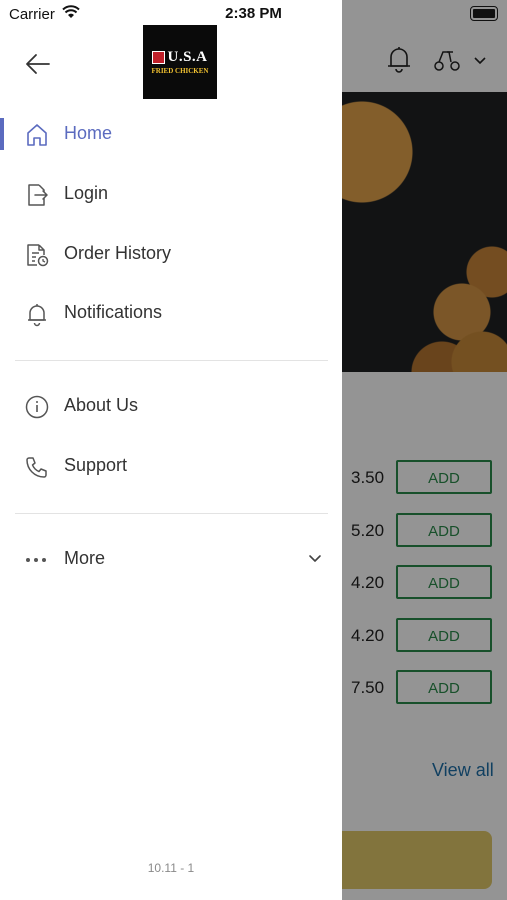 This screenshot has width=507, height=900. Describe the element at coordinates (37, 135) in the screenshot. I see `home-icon` at that location.